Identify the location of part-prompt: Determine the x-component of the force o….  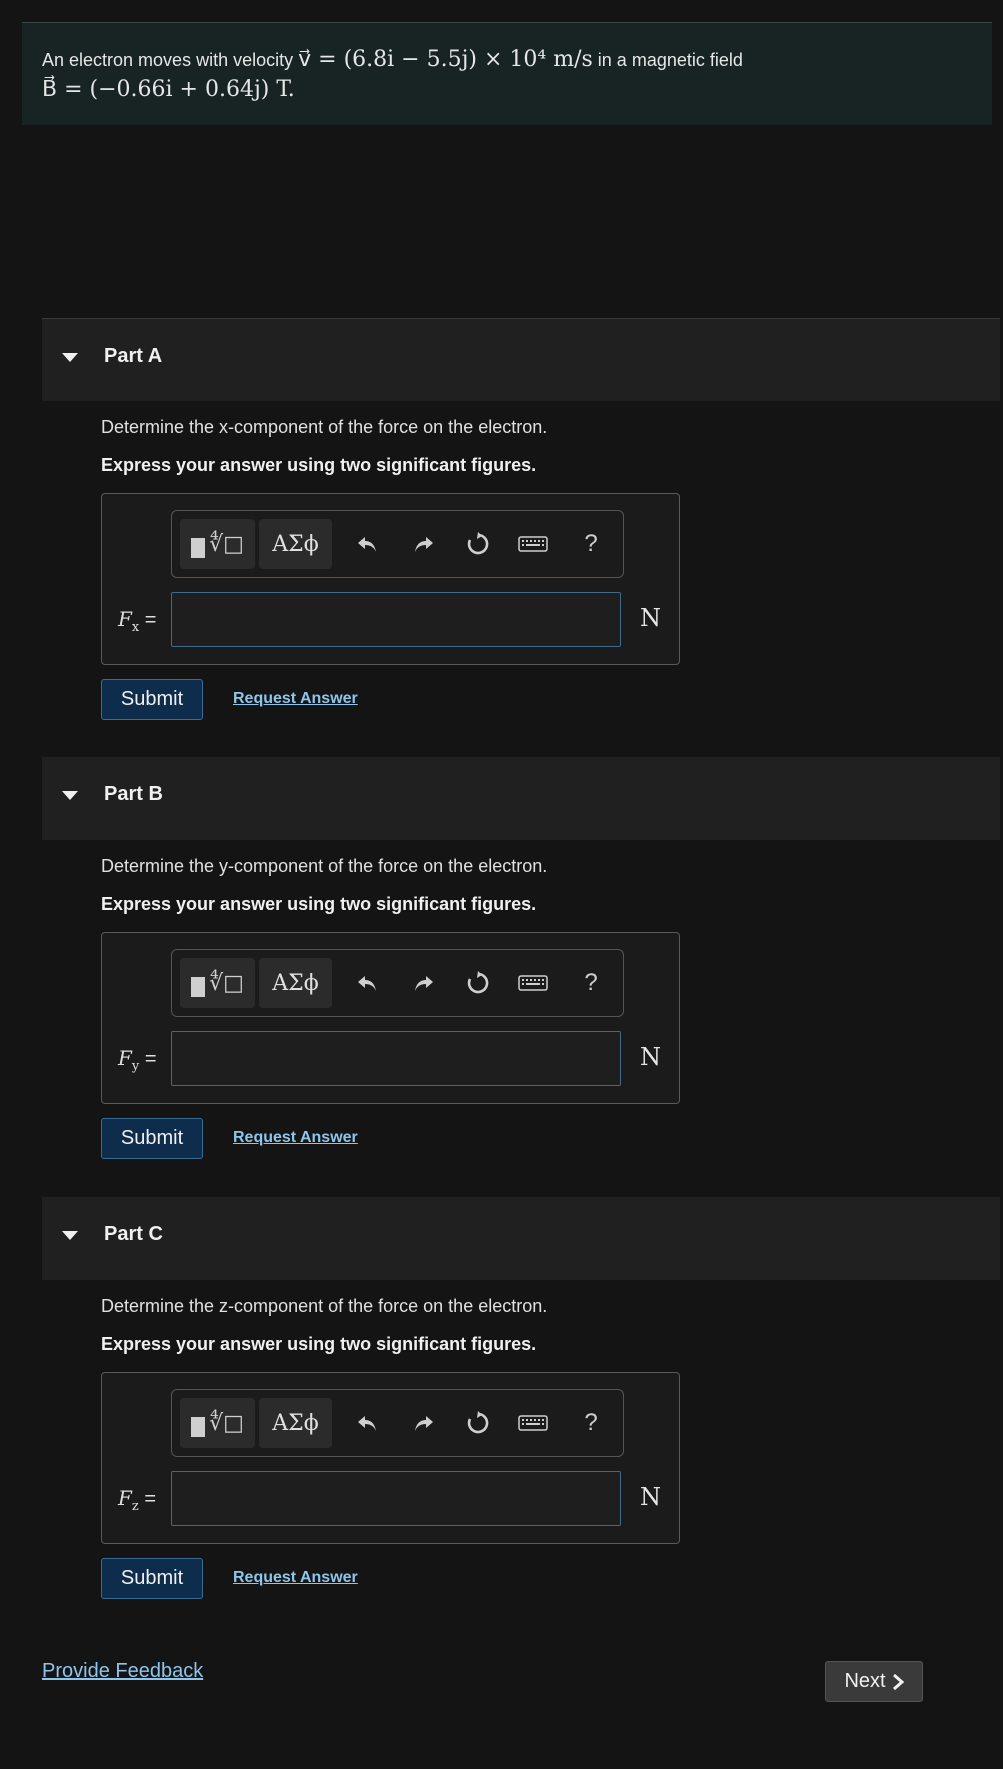
(324, 427).